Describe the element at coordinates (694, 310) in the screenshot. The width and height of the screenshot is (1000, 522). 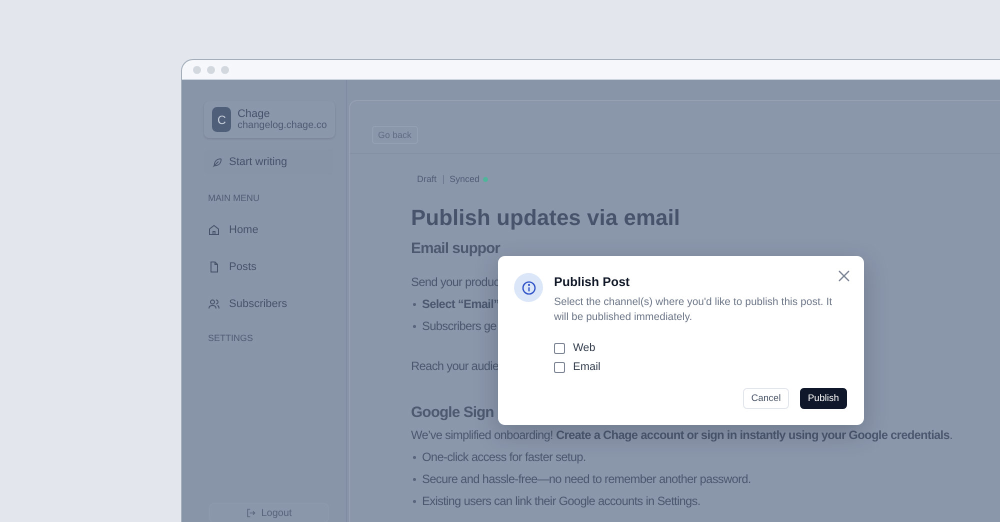
I see `dialog-message: Select the channel(s) where you'd like to publish this post. It will be published immediately.` at that location.